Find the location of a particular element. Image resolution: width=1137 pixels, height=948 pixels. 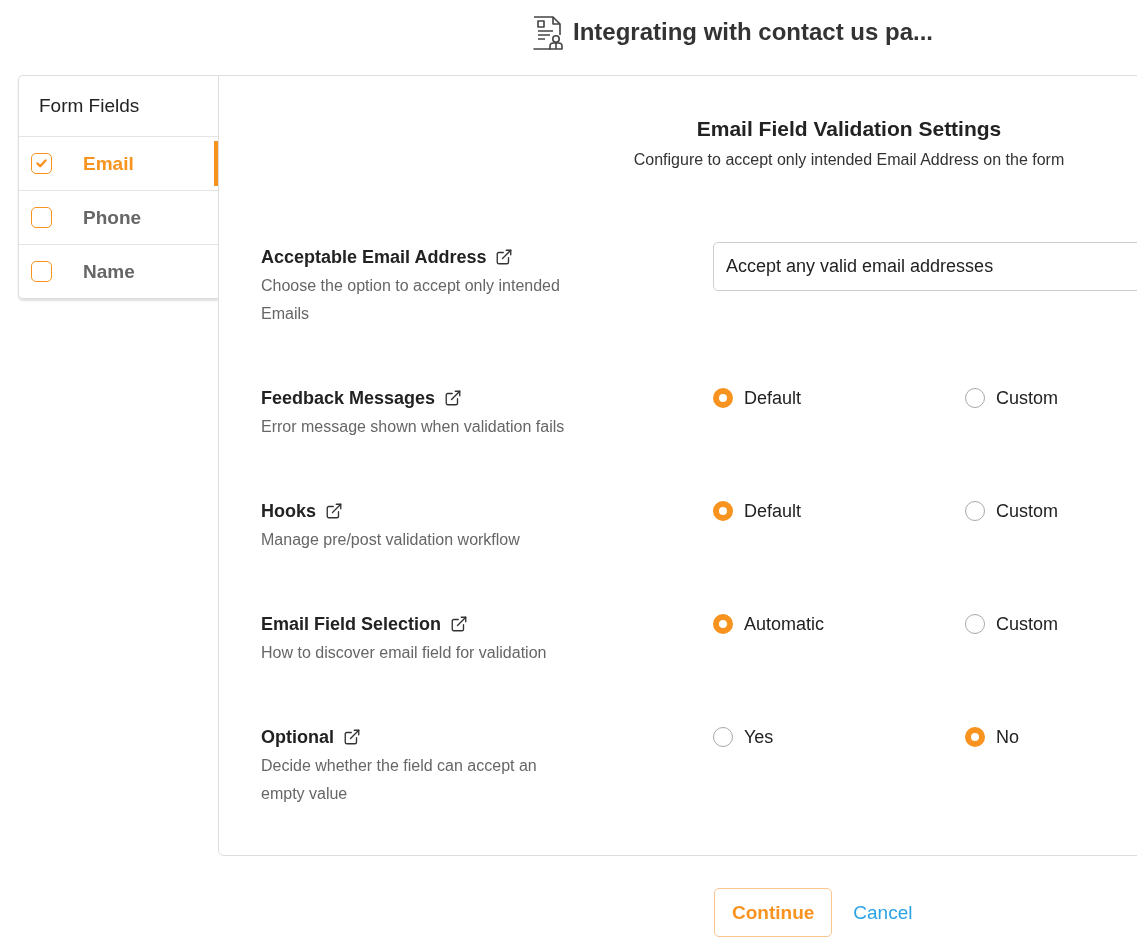

radio-option: Automatic is located at coordinates (769, 624).